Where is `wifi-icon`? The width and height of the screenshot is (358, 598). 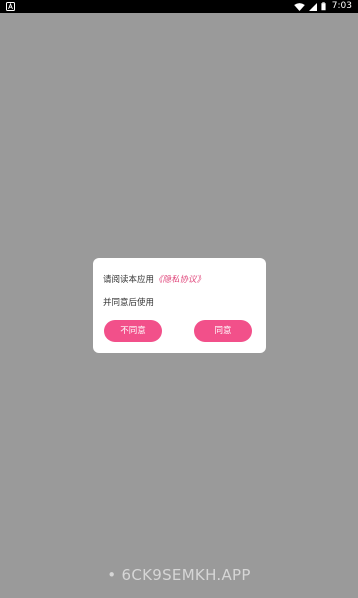
wifi-icon is located at coordinates (299, 6).